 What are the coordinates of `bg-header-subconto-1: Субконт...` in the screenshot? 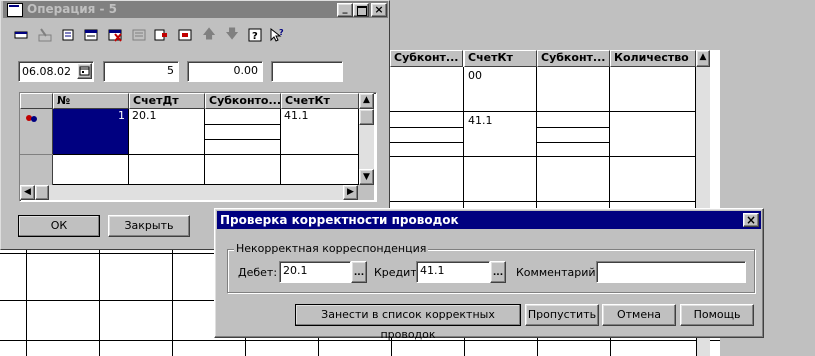 It's located at (426, 58).